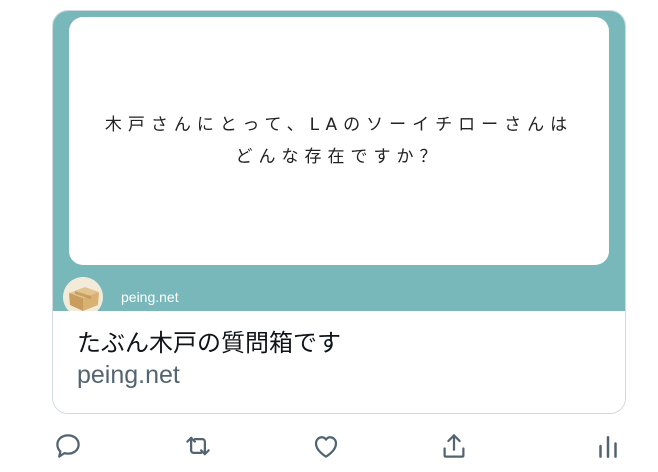  I want to click on share-icon, so click(454, 446).